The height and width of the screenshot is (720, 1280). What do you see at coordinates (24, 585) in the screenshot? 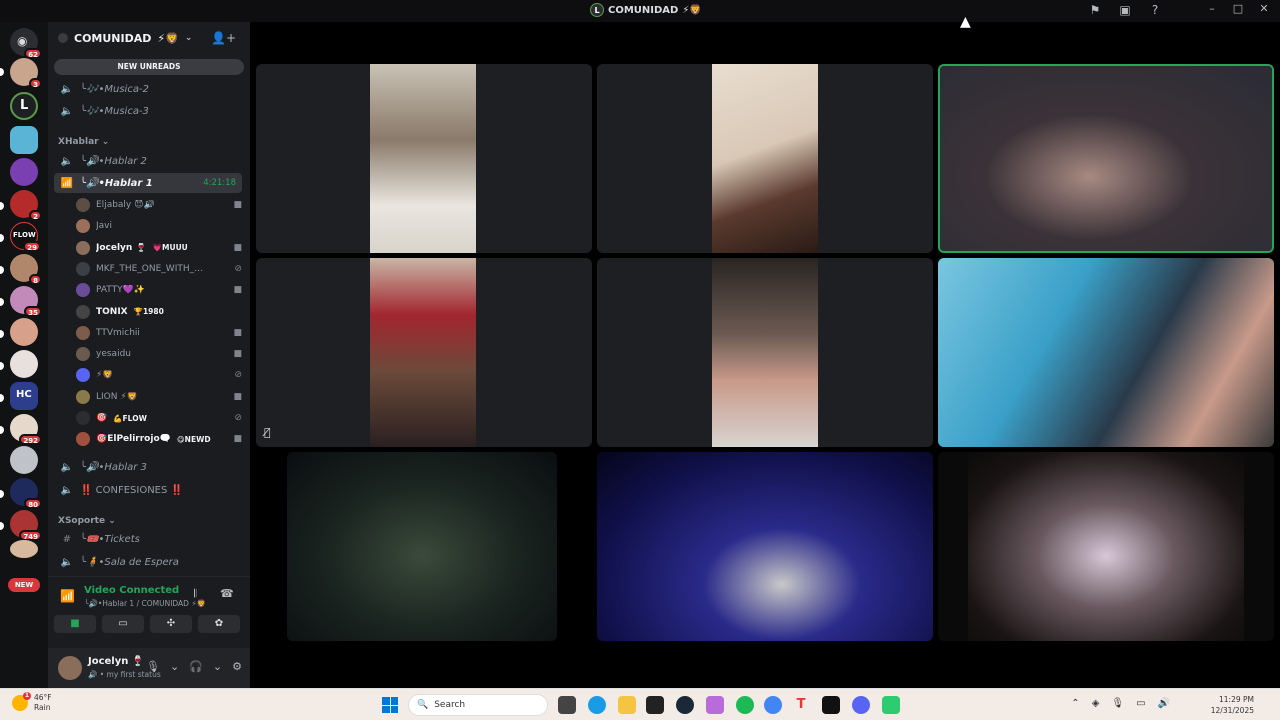
I see `new-servers-badge: NEW` at bounding box center [24, 585].